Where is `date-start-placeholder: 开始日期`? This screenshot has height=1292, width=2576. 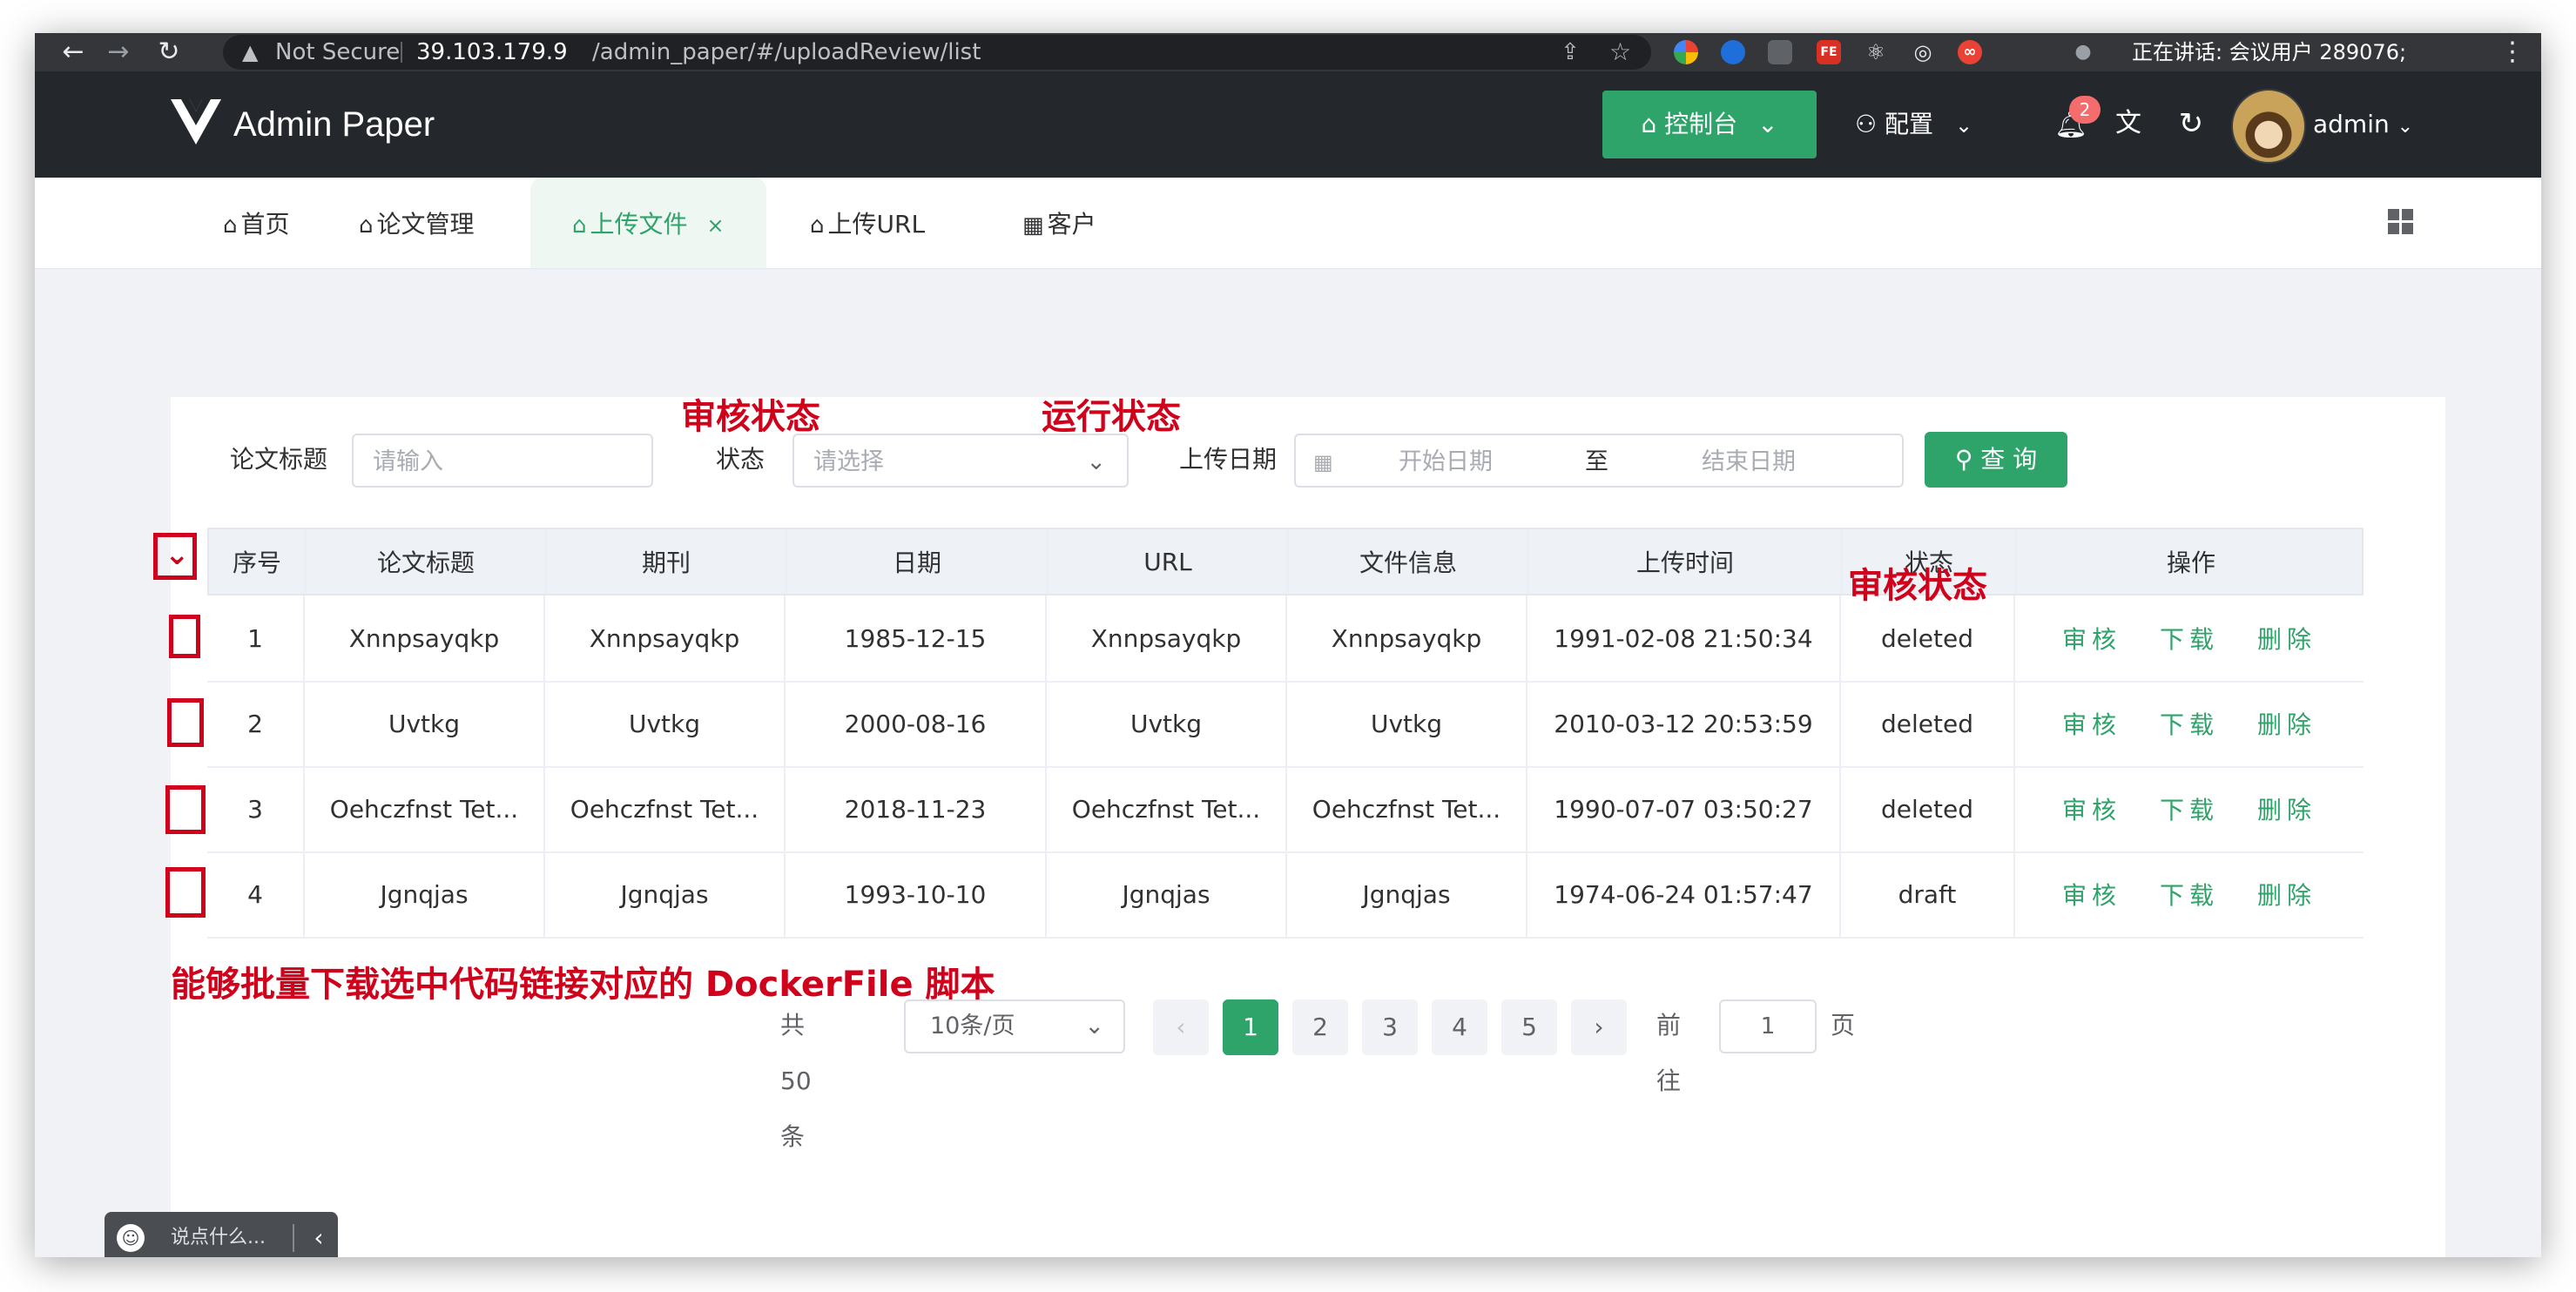
date-start-placeholder: 开始日期 is located at coordinates (1446, 462).